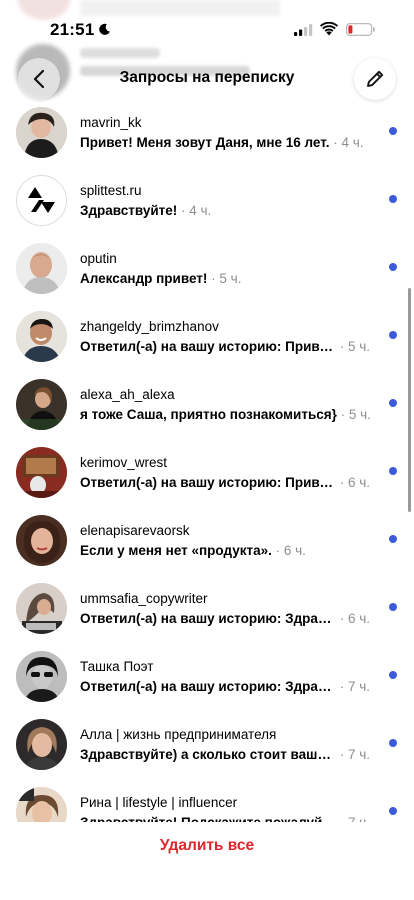  I want to click on message-text: Здравствуйте!, so click(129, 210).